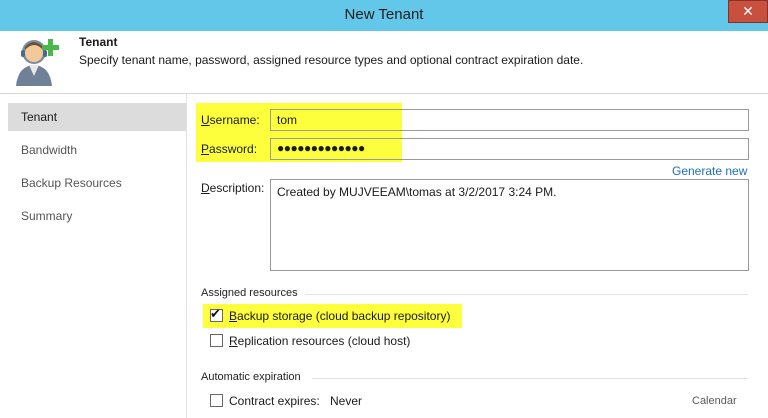  I want to click on step-bandwidth: Bandwidth, so click(97, 150).